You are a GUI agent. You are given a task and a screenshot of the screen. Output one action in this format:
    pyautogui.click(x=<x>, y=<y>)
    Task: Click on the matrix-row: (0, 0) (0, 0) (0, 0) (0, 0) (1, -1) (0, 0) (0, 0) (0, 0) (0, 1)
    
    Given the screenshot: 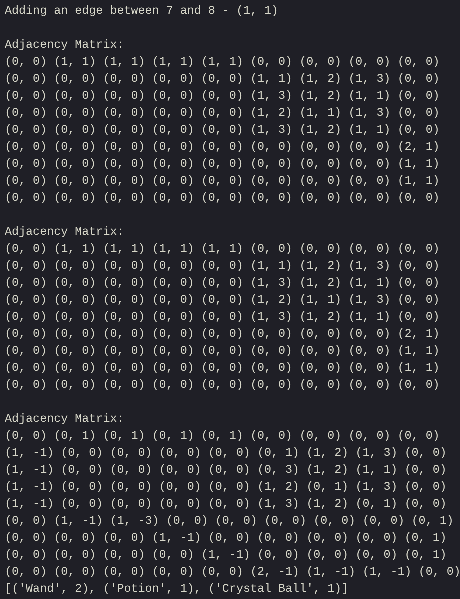 What is the action you would take?
    pyautogui.click(x=226, y=555)
    